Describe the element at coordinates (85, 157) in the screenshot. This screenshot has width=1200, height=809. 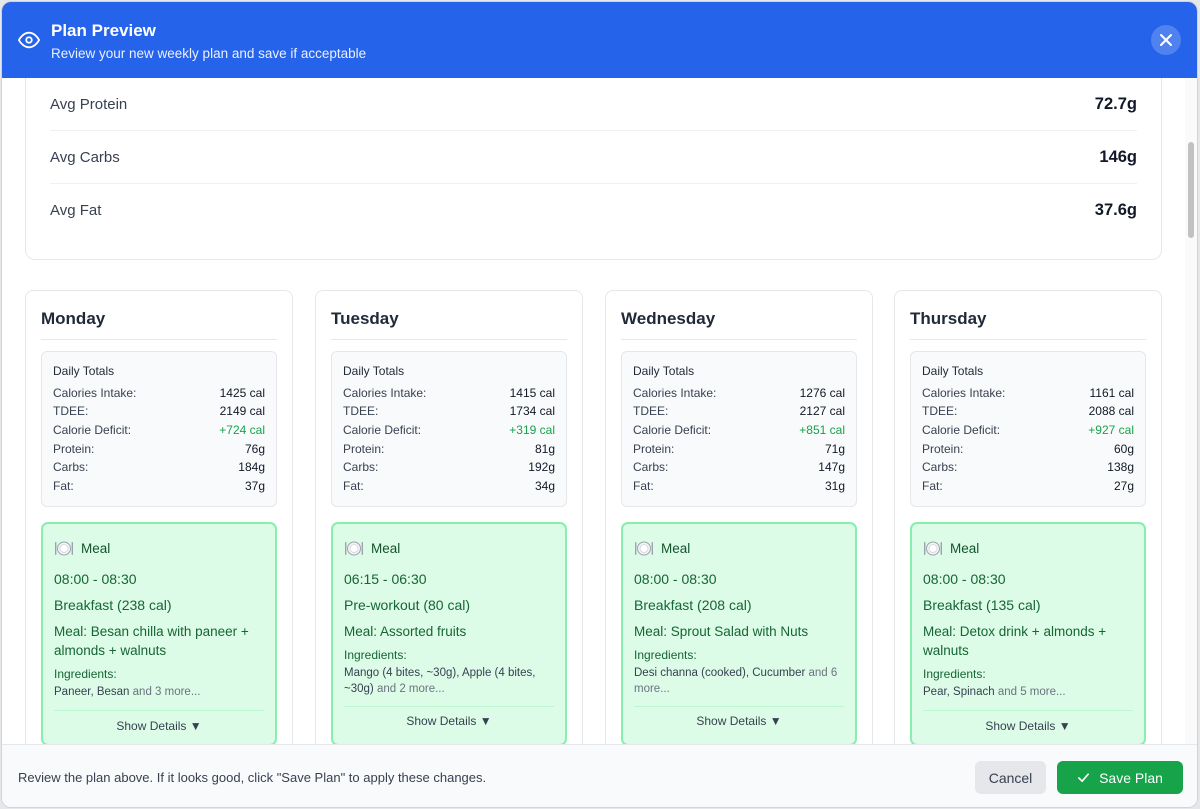
I see `summary-label: Avg Carbs` at that location.